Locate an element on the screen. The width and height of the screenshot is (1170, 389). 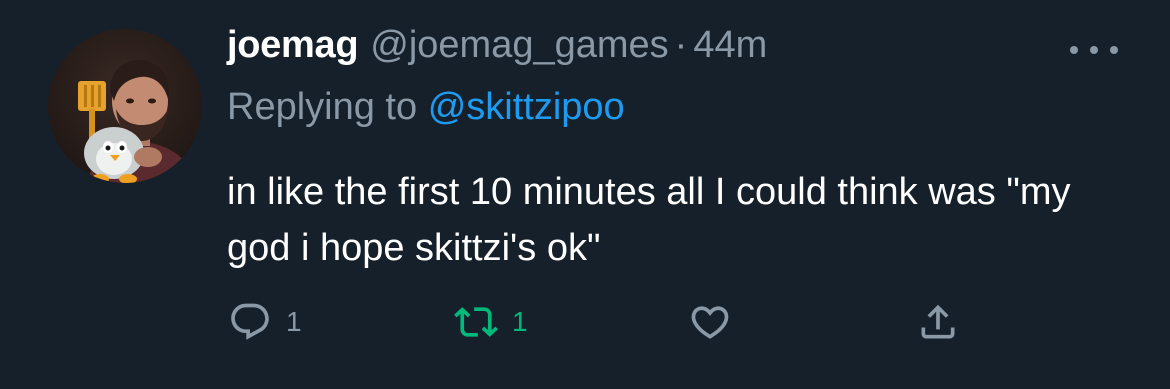
user-handle: @joemag_games is located at coordinates (519, 45).